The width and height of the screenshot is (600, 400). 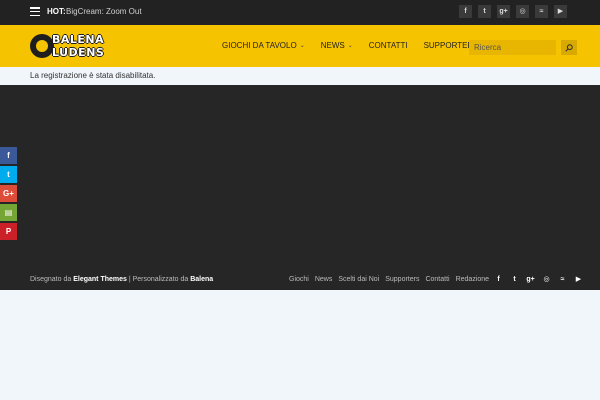 I want to click on nav-item-giochi-da-tavolo: GIOCHI DA TAVOLO ⌄, so click(x=263, y=45).